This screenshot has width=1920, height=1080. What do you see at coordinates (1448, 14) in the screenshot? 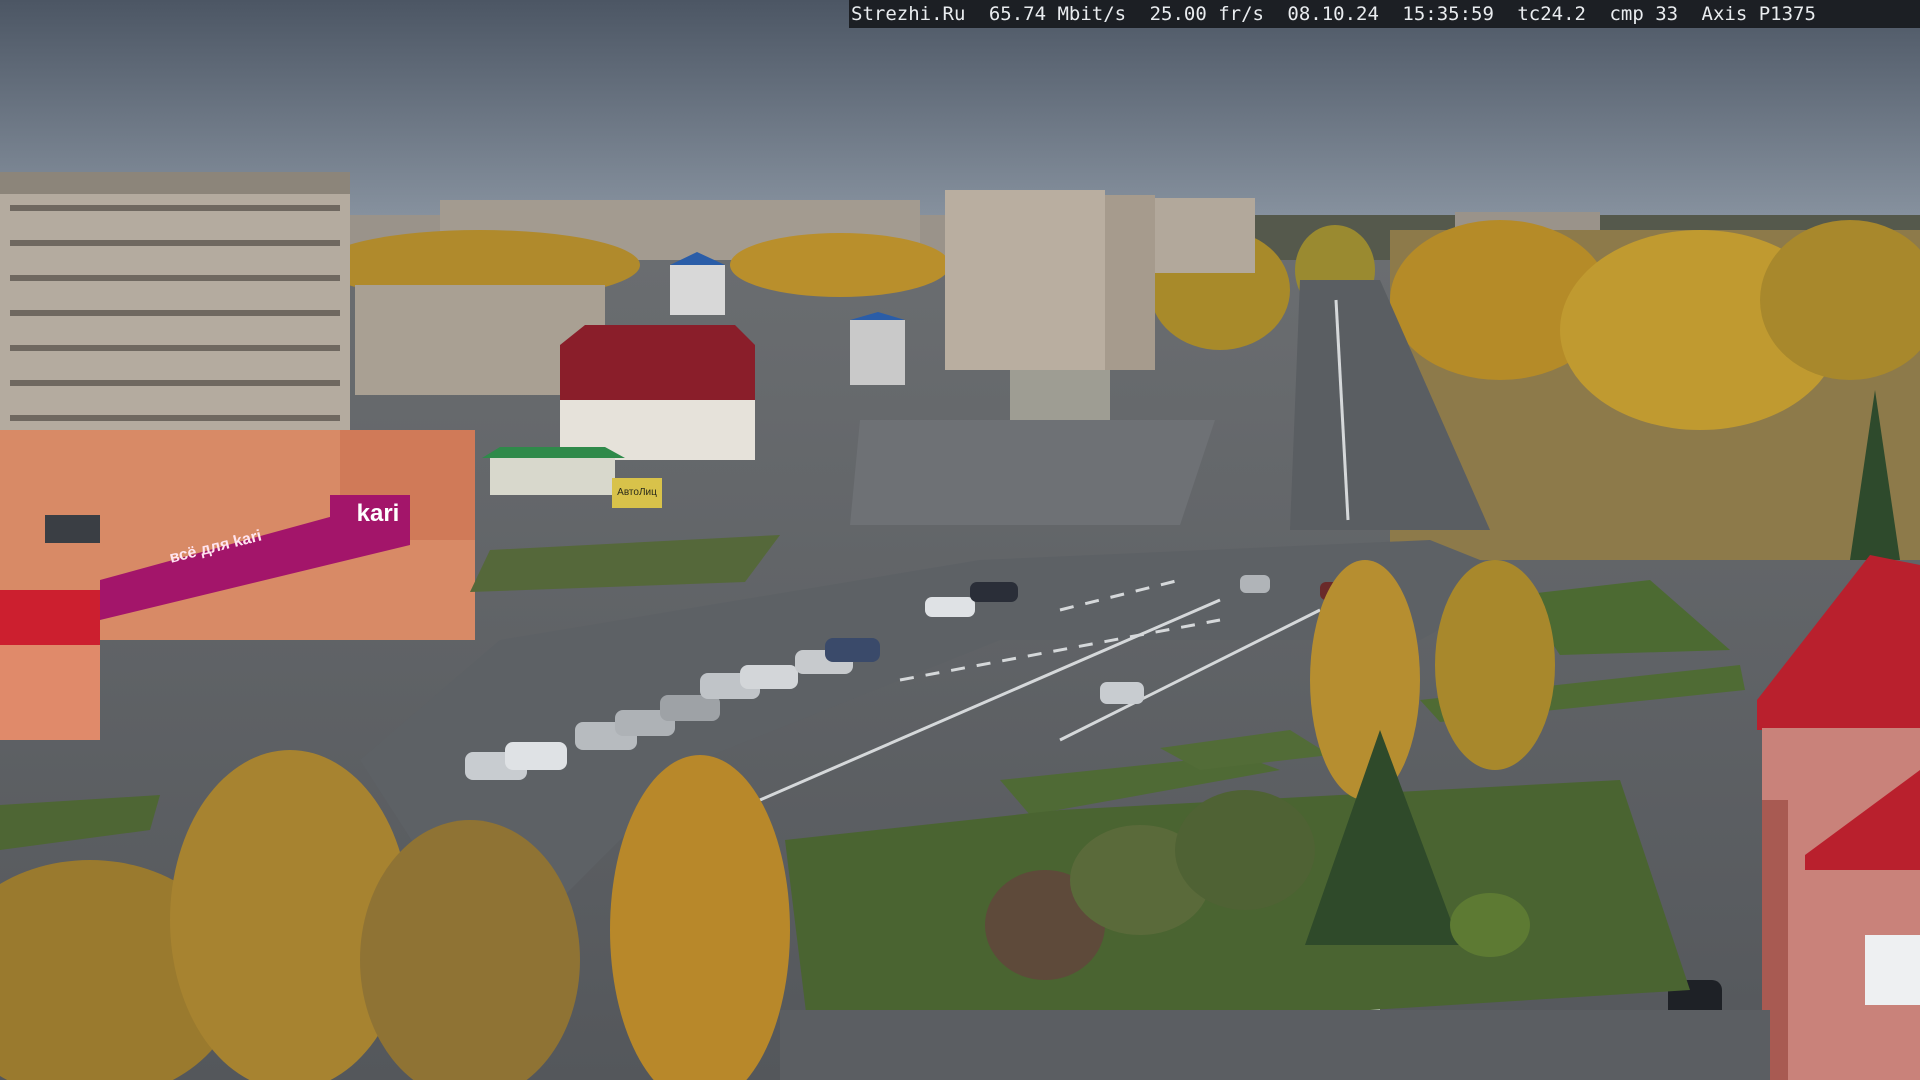
I see `osd-time: 15:35:59` at bounding box center [1448, 14].